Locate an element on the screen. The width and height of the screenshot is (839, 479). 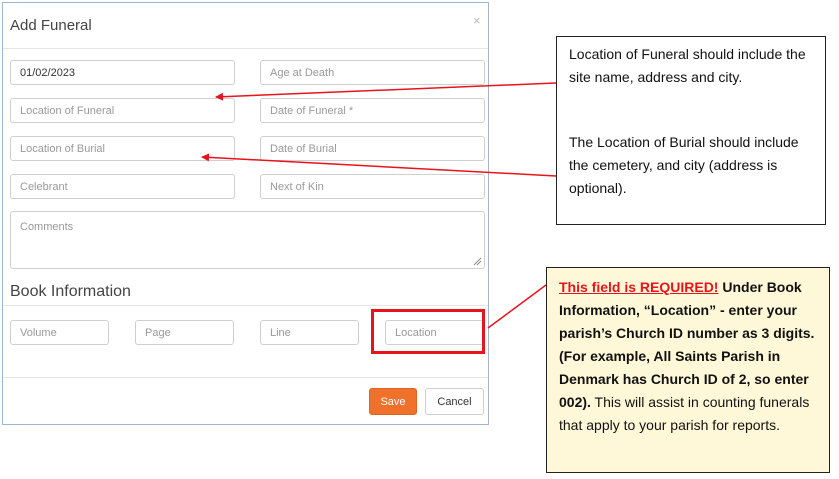
celebrant-field is located at coordinates (122, 186).